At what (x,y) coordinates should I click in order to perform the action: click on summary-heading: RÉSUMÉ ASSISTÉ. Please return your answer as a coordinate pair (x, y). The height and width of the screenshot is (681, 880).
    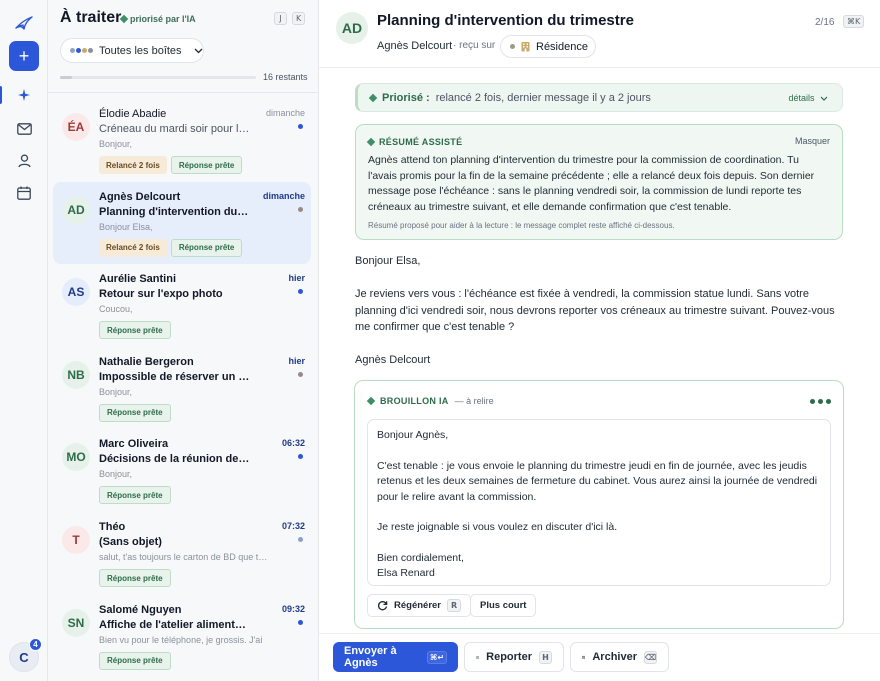
    Looking at the image, I should click on (414, 142).